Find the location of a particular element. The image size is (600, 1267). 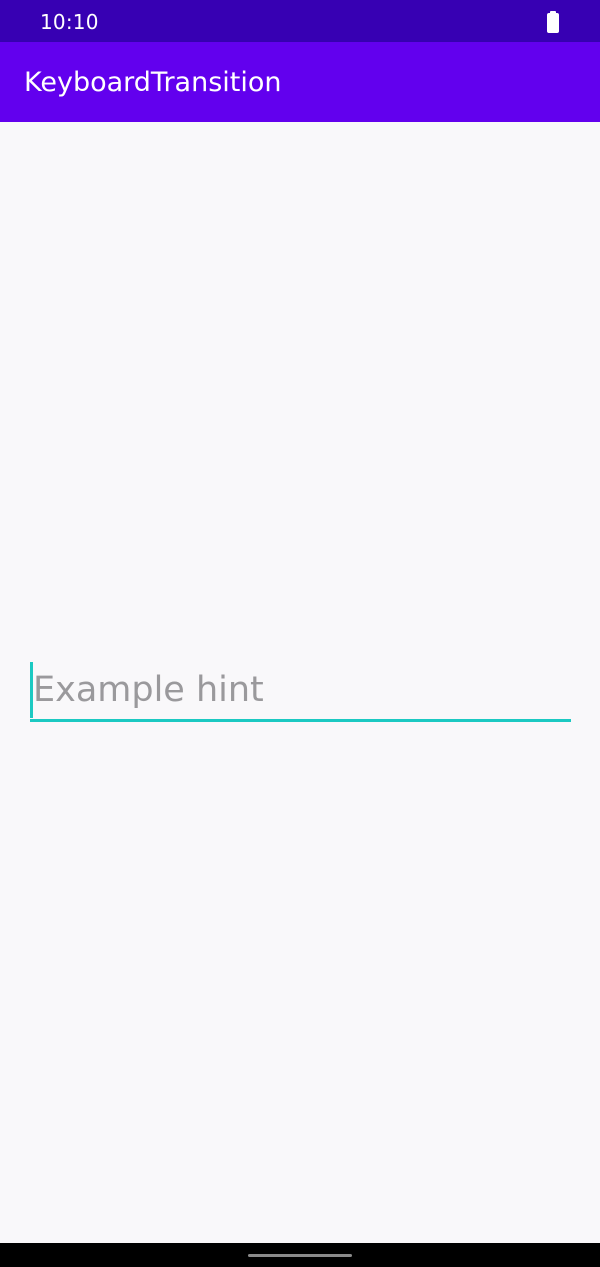

app-title: KeyboardTransition is located at coordinates (153, 82).